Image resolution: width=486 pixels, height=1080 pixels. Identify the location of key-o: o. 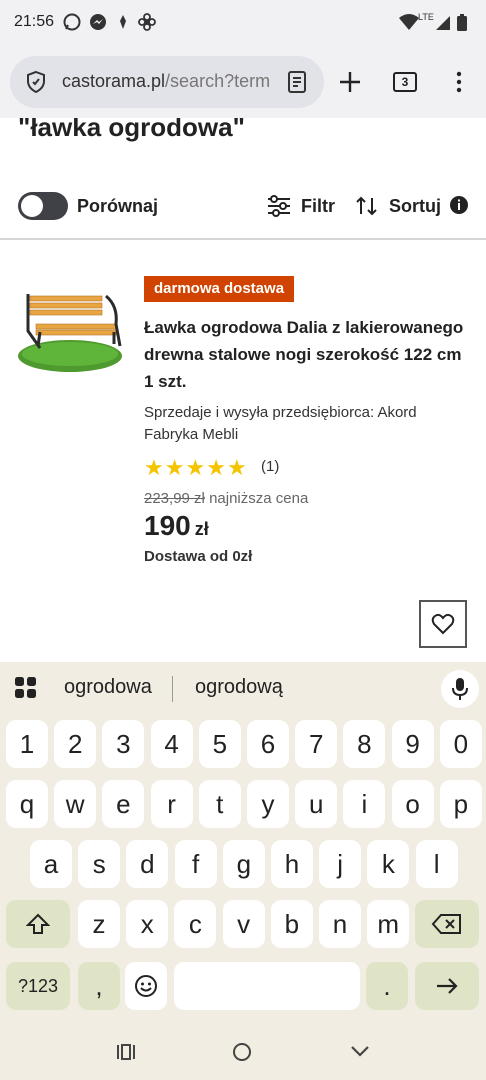
(412, 804).